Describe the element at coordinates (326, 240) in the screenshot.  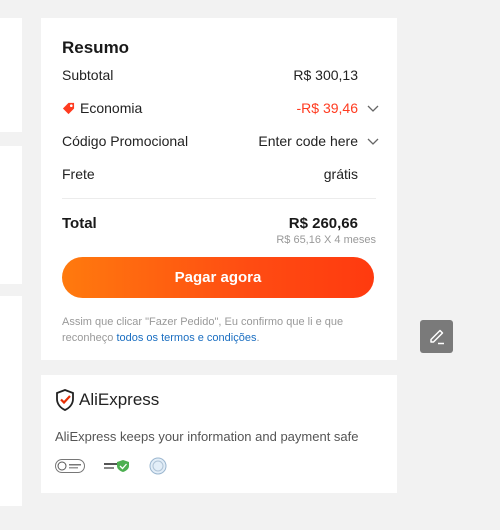
I see `installments-text: R$ 65,16 X 4 meses` at that location.